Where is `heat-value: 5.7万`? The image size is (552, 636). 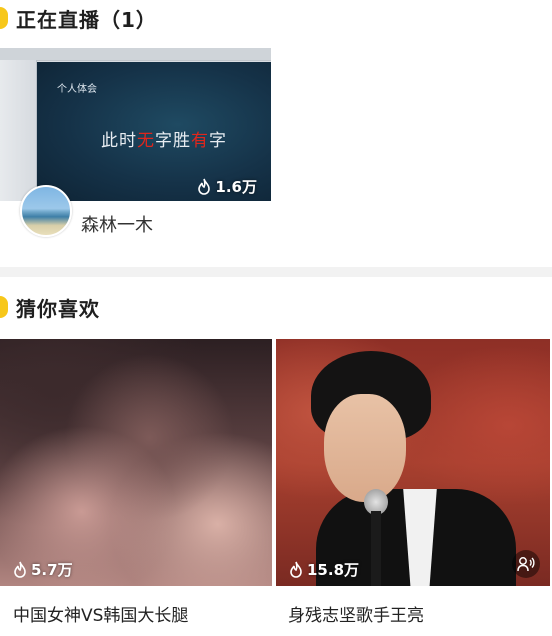
heat-value: 5.7万 is located at coordinates (52, 570).